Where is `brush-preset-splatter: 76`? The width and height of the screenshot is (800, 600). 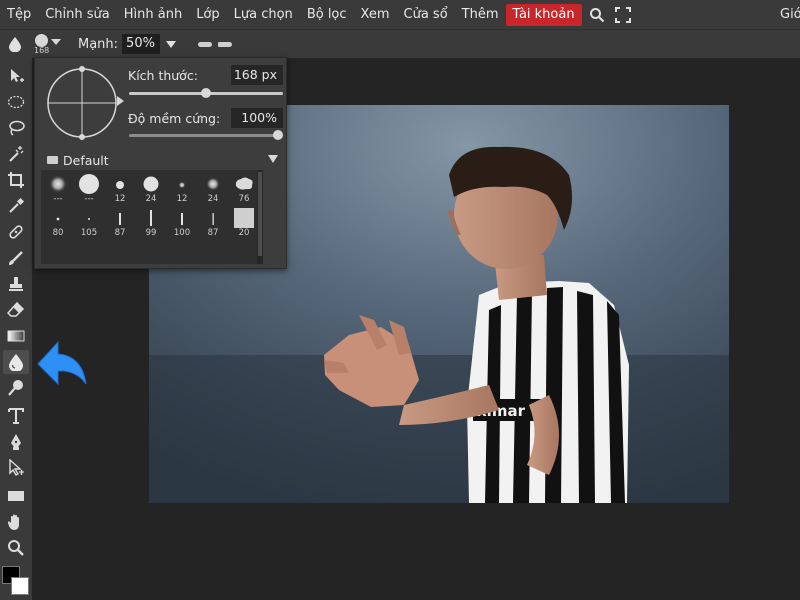 brush-preset-splatter: 76 is located at coordinates (244, 188).